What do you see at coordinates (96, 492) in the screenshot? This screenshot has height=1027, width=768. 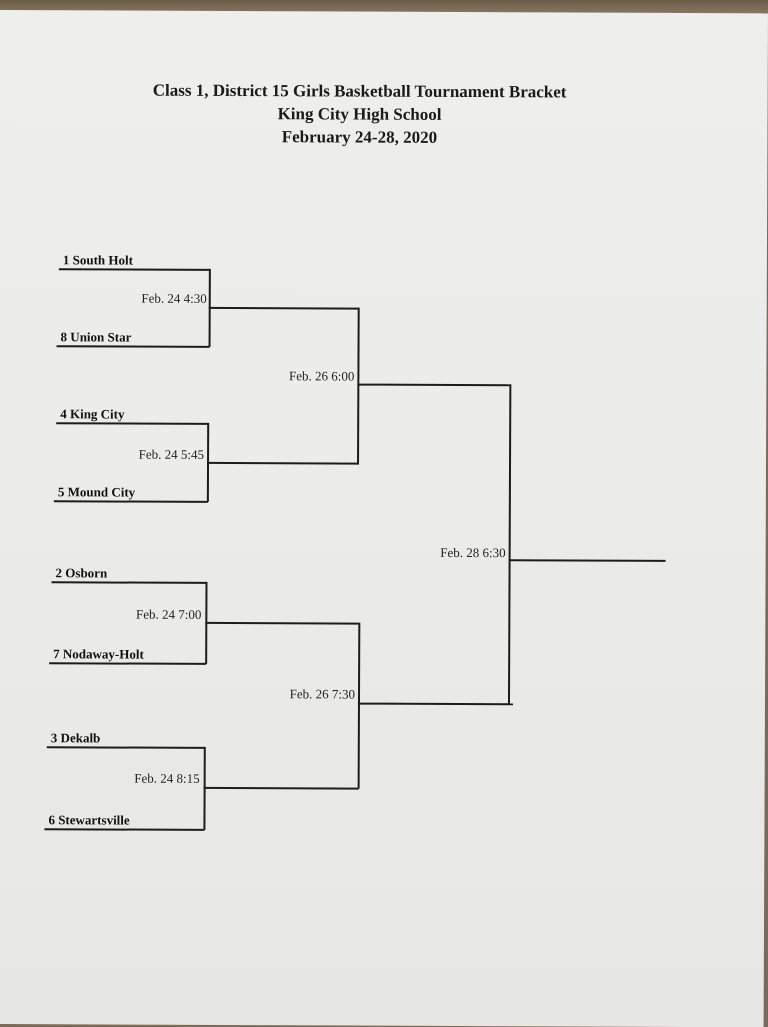 I see `team-slot-5: 5 Mound City` at bounding box center [96, 492].